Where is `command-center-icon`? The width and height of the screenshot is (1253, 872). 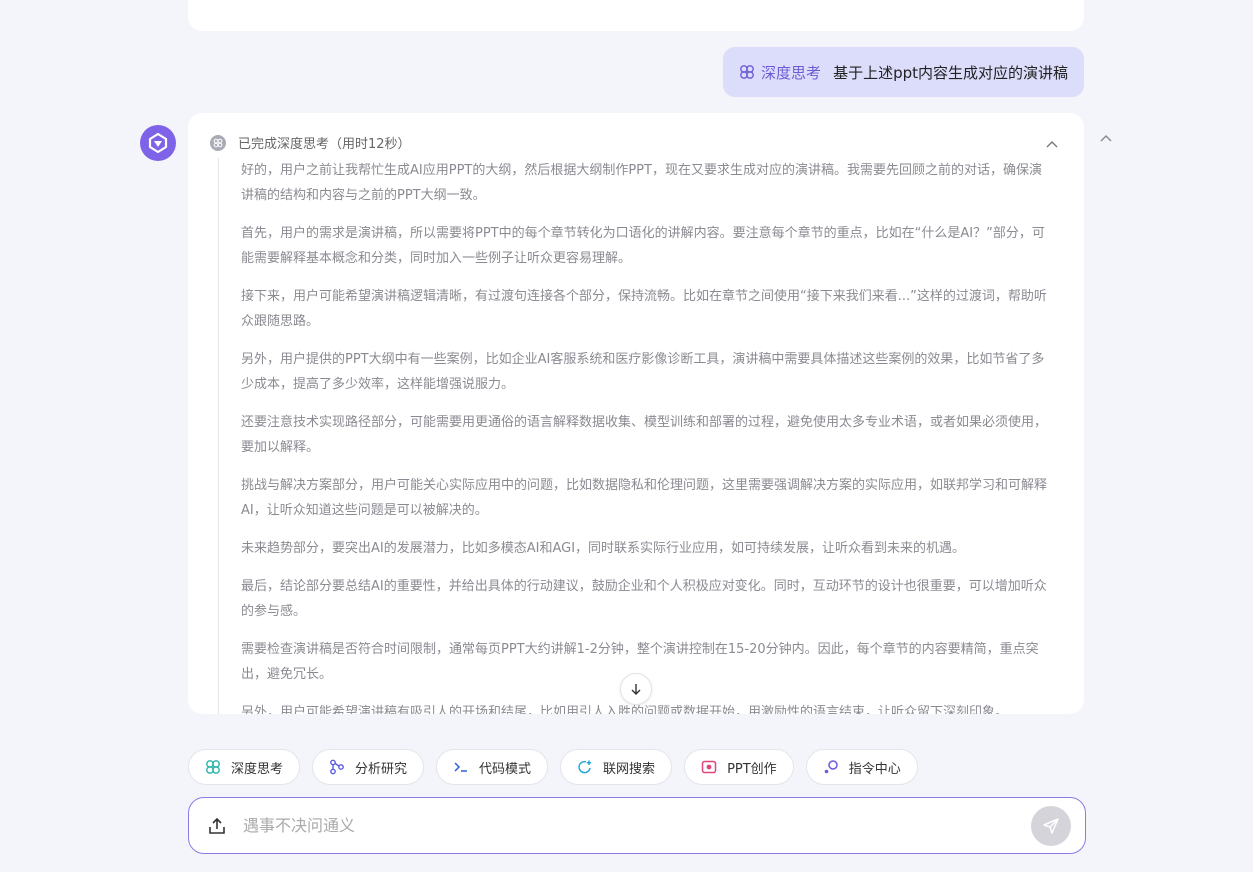
command-center-icon is located at coordinates (831, 767).